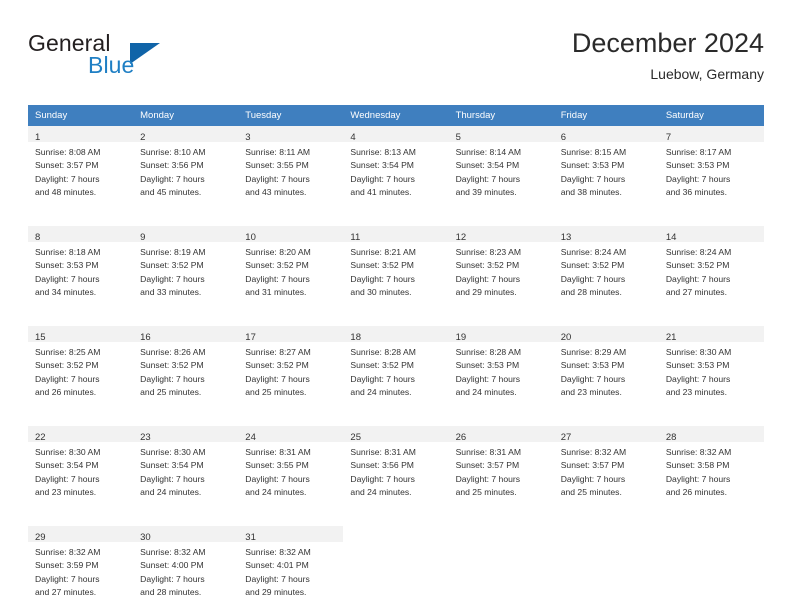 This screenshot has width=792, height=612. What do you see at coordinates (278, 352) in the screenshot?
I see `sunrise-text: Sunrise: 8:27 AM` at bounding box center [278, 352].